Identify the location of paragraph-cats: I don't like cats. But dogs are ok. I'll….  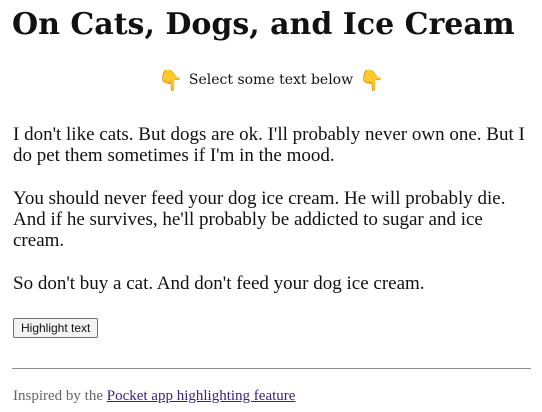
(272, 145).